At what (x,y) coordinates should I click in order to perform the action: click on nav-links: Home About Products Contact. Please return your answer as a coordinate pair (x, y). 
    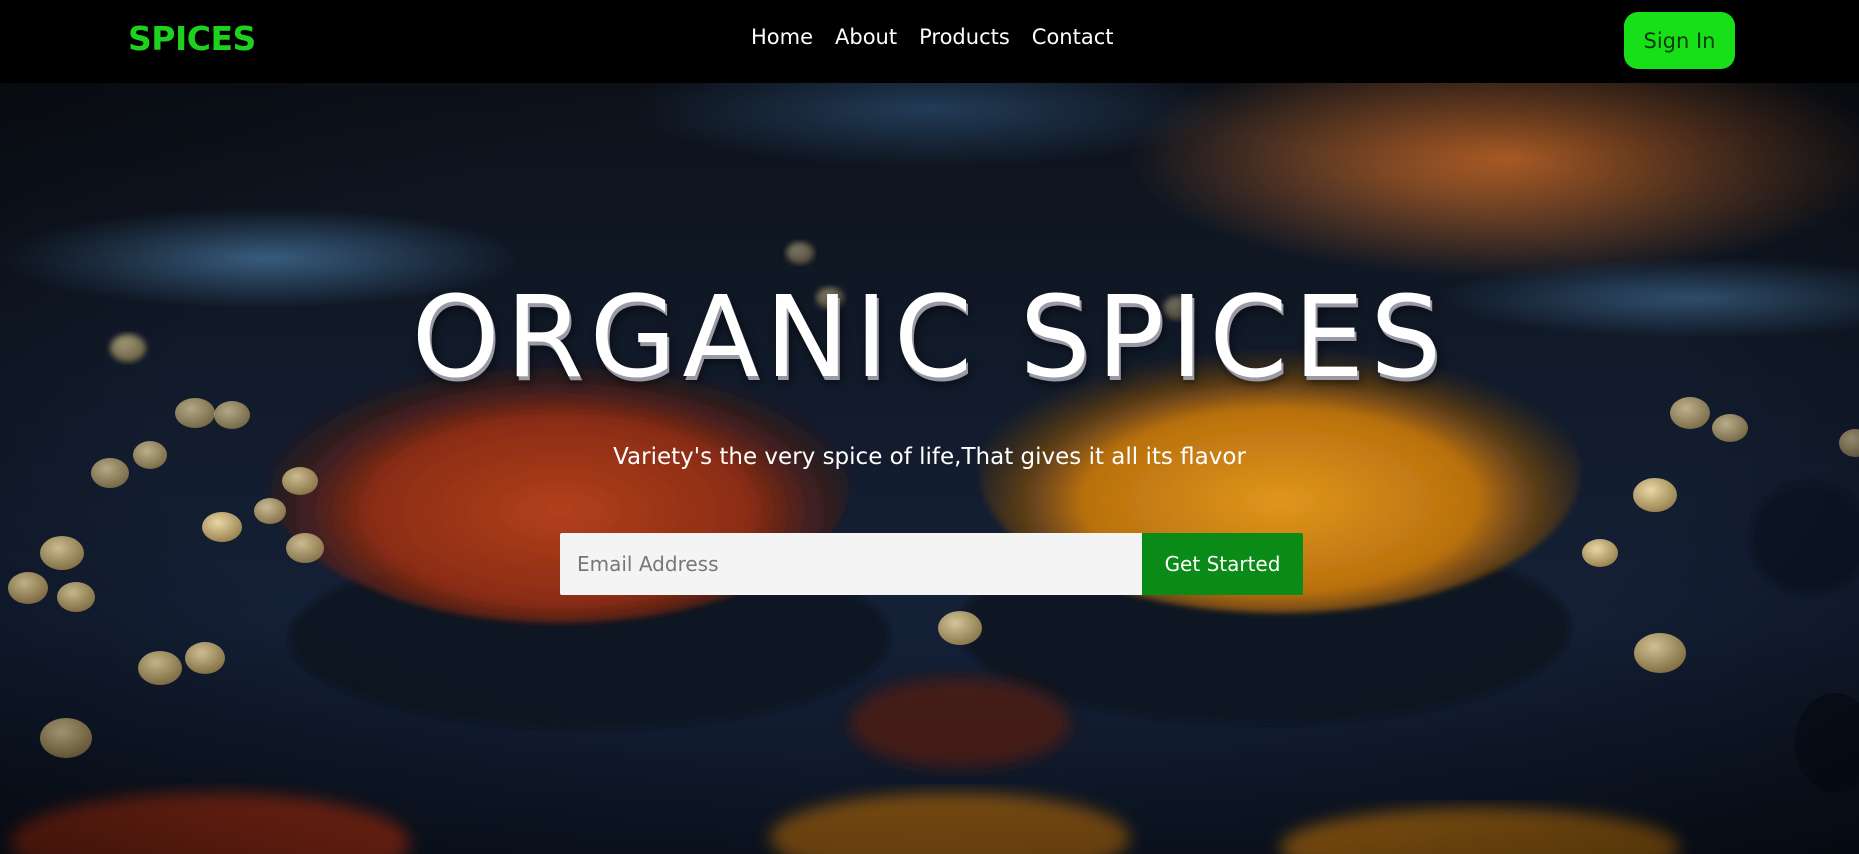
    Looking at the image, I should click on (932, 37).